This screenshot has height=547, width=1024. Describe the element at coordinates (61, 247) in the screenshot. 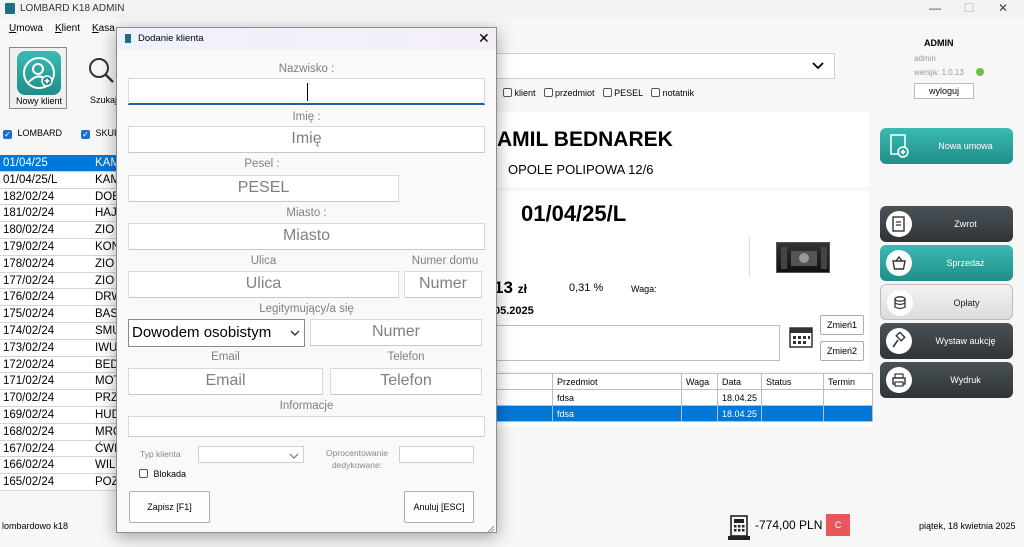

I see `list-item: 179/02/24 KON` at that location.